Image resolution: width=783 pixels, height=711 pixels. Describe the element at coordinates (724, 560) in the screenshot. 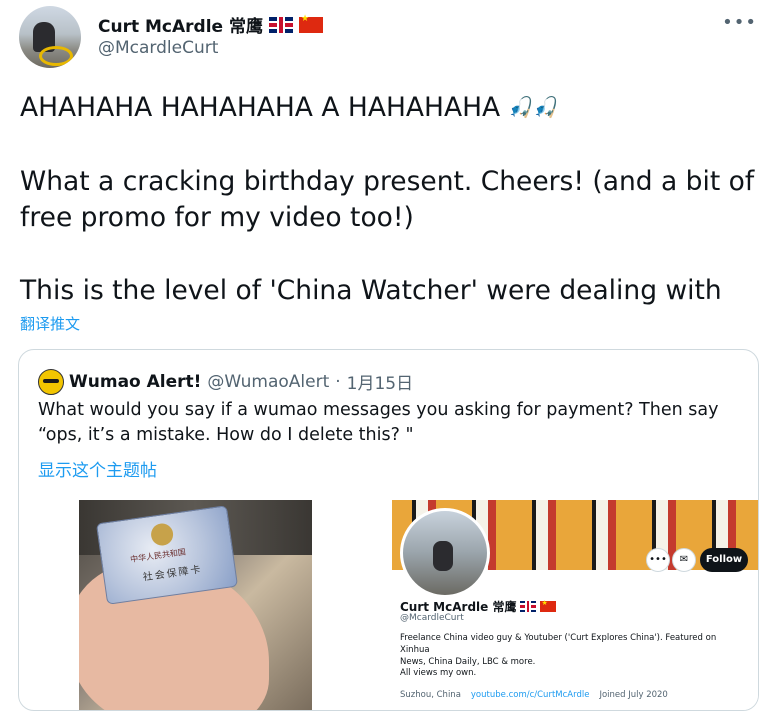

I see `follow-button: Follow` at that location.